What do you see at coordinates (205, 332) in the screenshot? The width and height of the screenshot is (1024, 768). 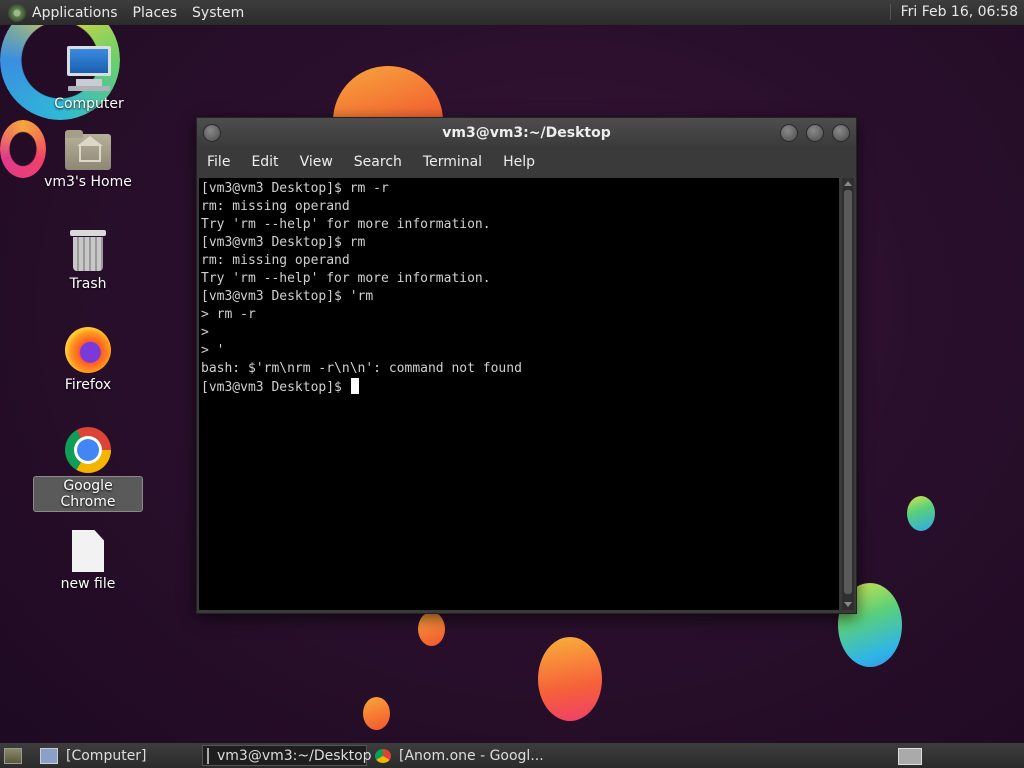 I see `terminal-line: >` at bounding box center [205, 332].